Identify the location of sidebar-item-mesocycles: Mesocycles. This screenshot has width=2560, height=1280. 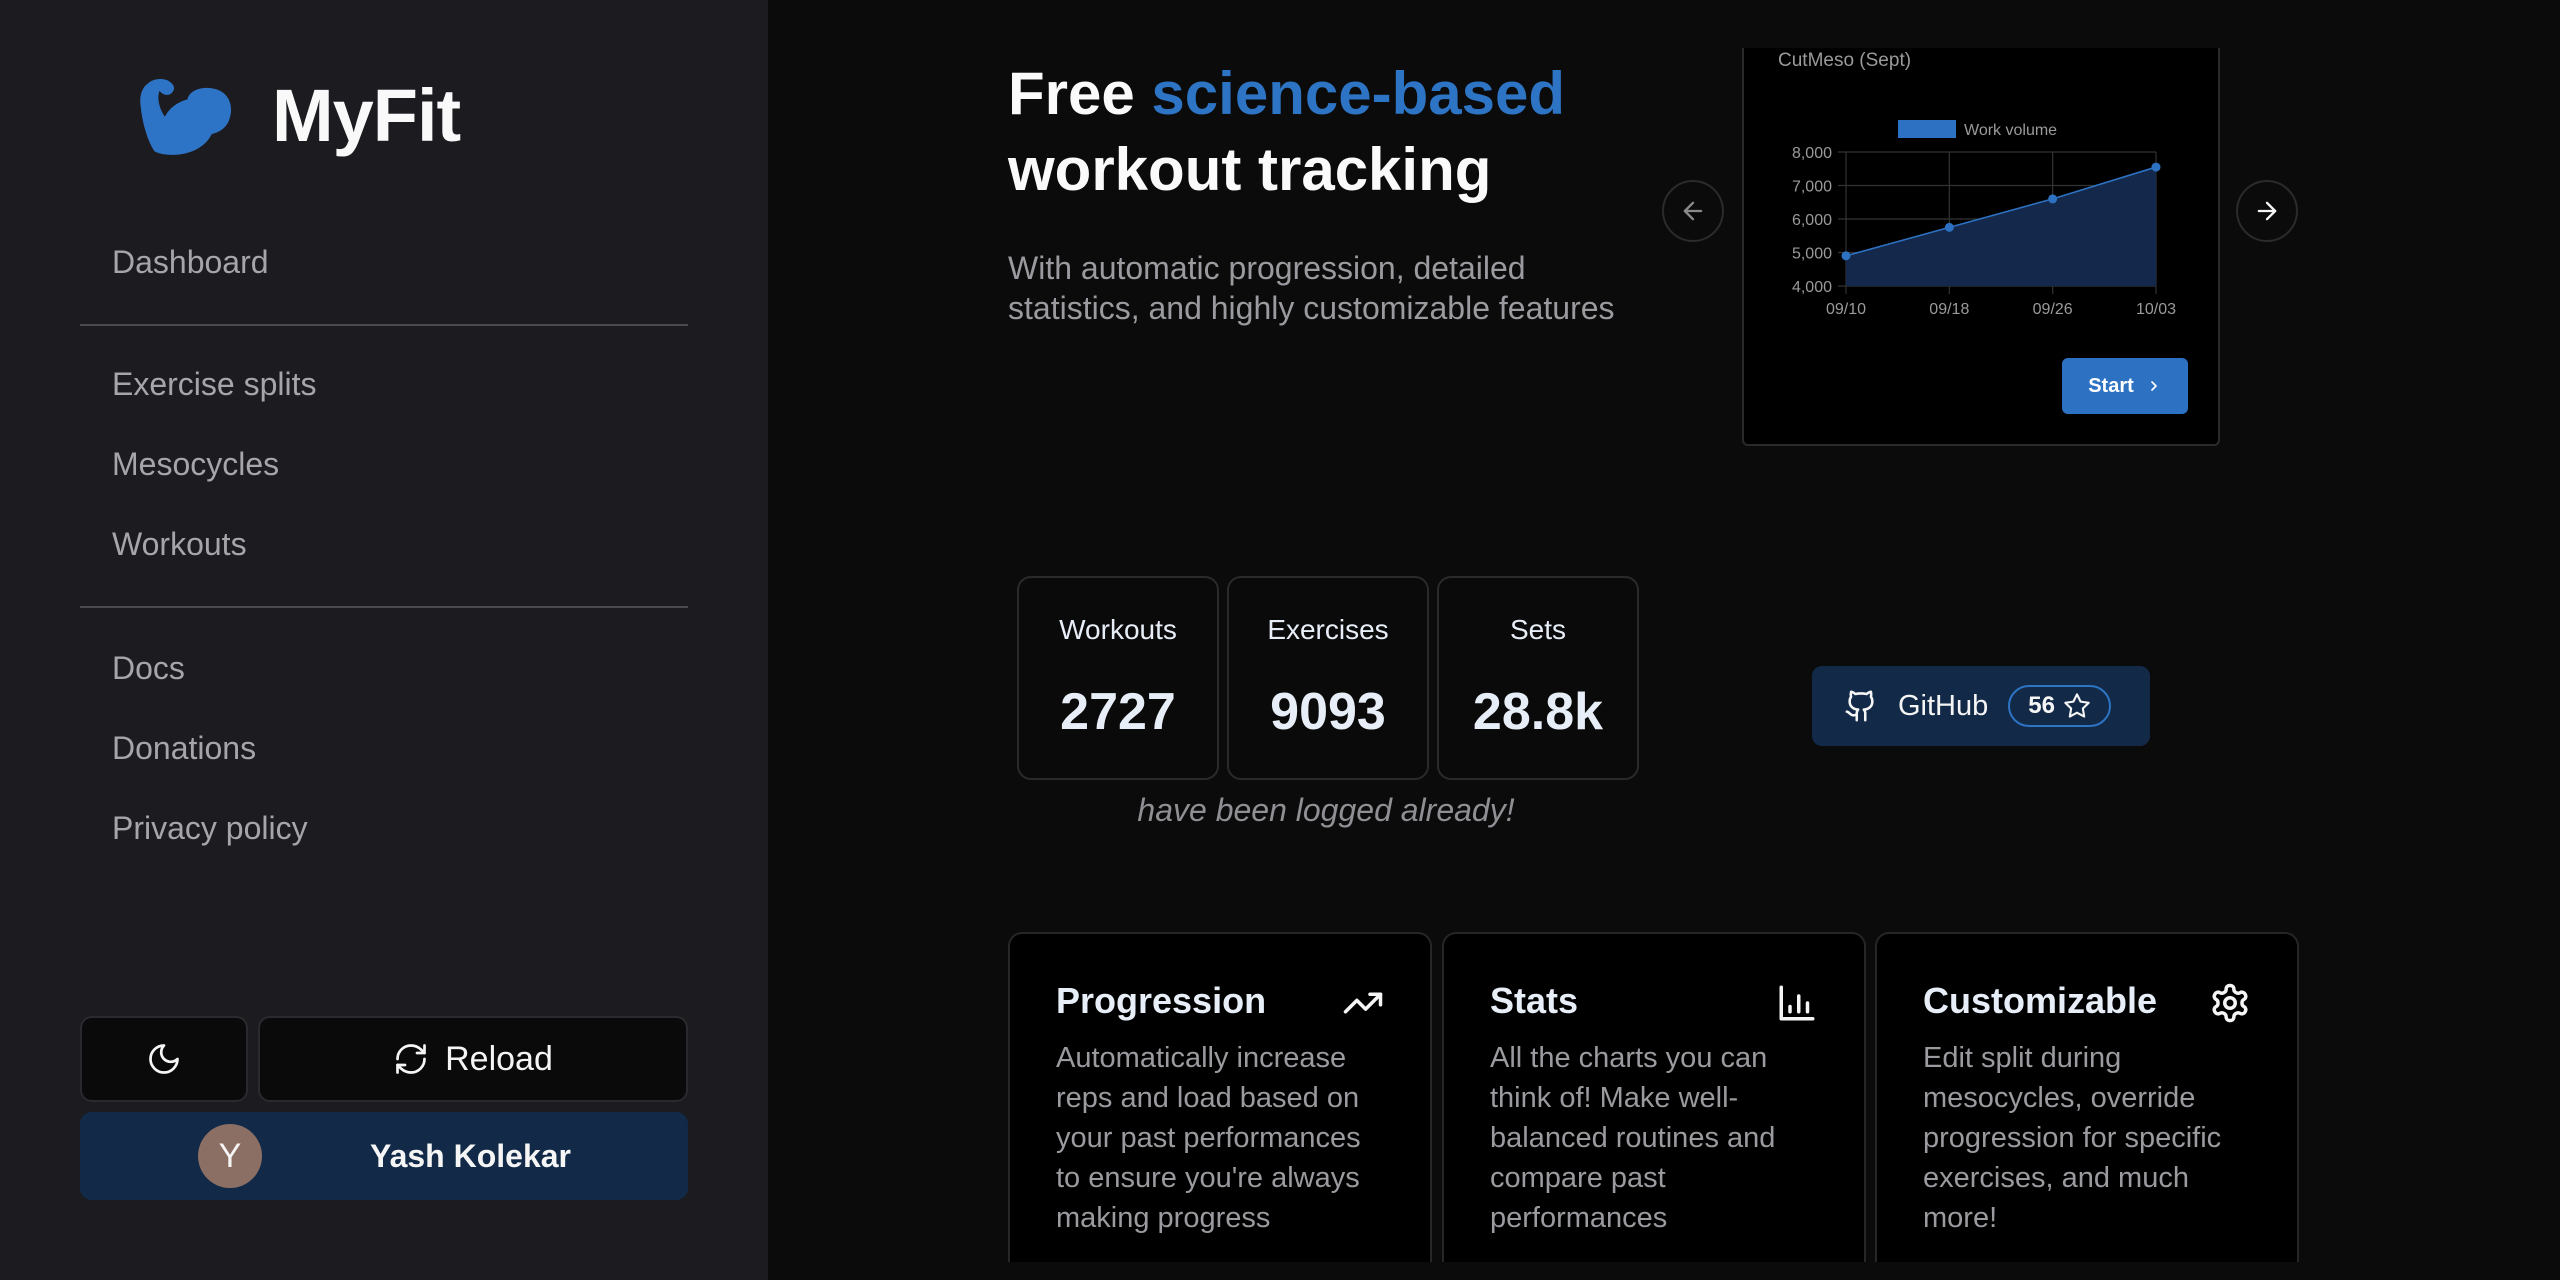
(195, 464).